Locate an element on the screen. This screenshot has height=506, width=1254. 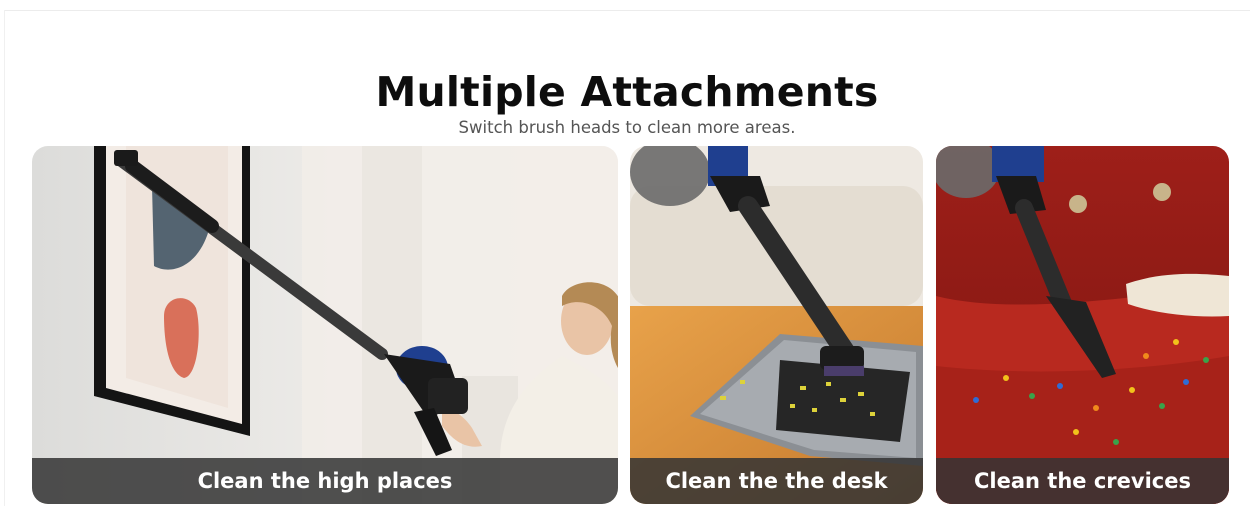
caption-crevices: Clean the crevices is located at coordinates (1082, 481).